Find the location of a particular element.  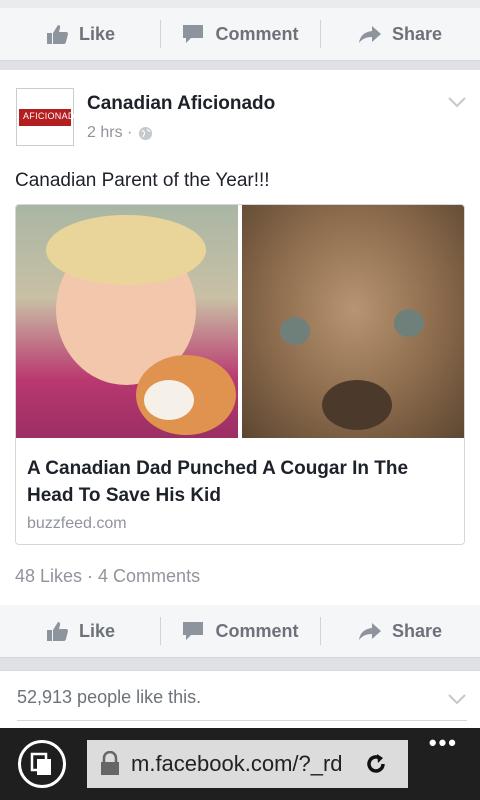

reaction-counts: 48 Likes · 4 Comments is located at coordinates (107, 576).